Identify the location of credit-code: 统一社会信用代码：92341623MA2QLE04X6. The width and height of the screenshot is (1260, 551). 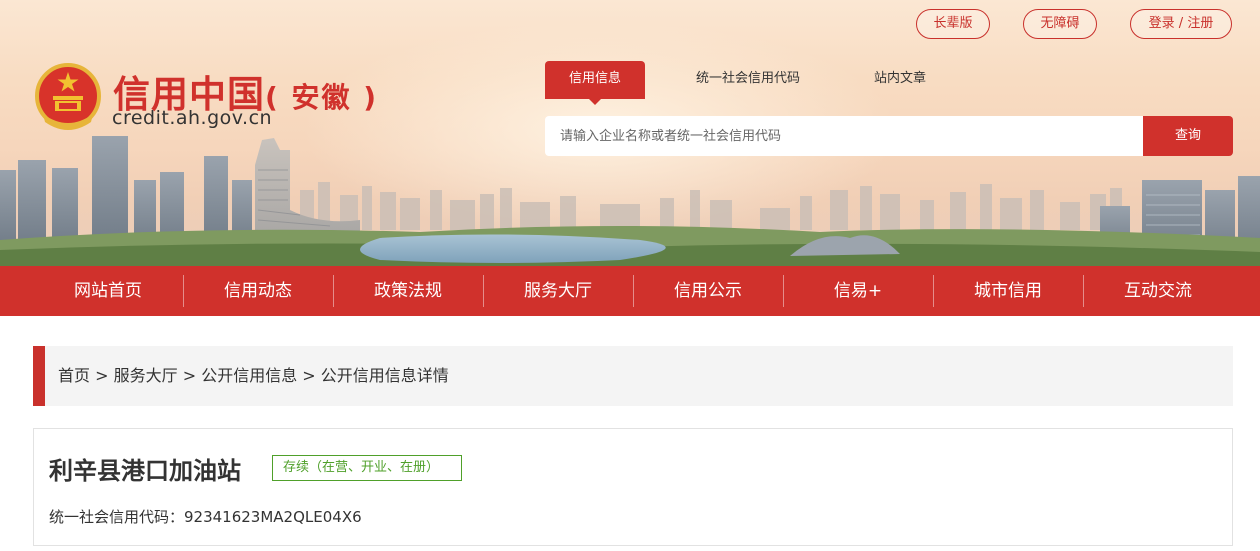
(205, 517).